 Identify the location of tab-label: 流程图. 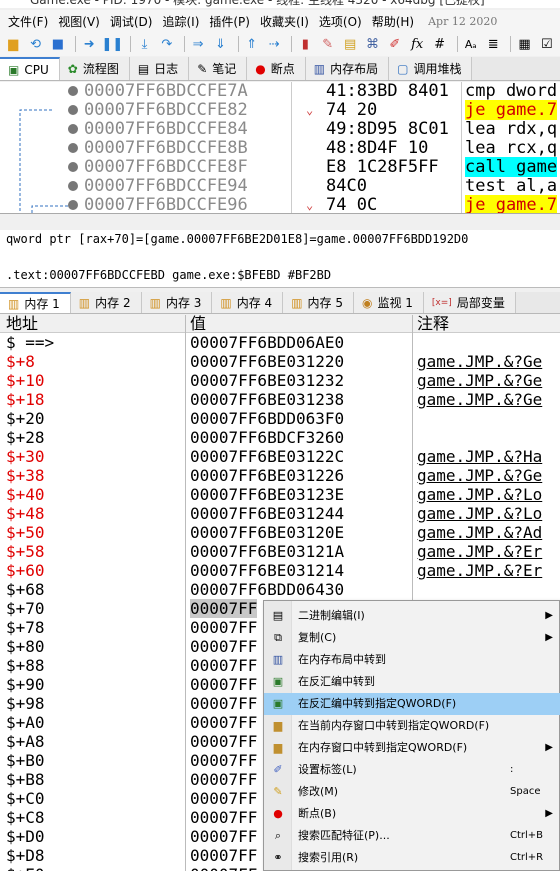
(100, 69).